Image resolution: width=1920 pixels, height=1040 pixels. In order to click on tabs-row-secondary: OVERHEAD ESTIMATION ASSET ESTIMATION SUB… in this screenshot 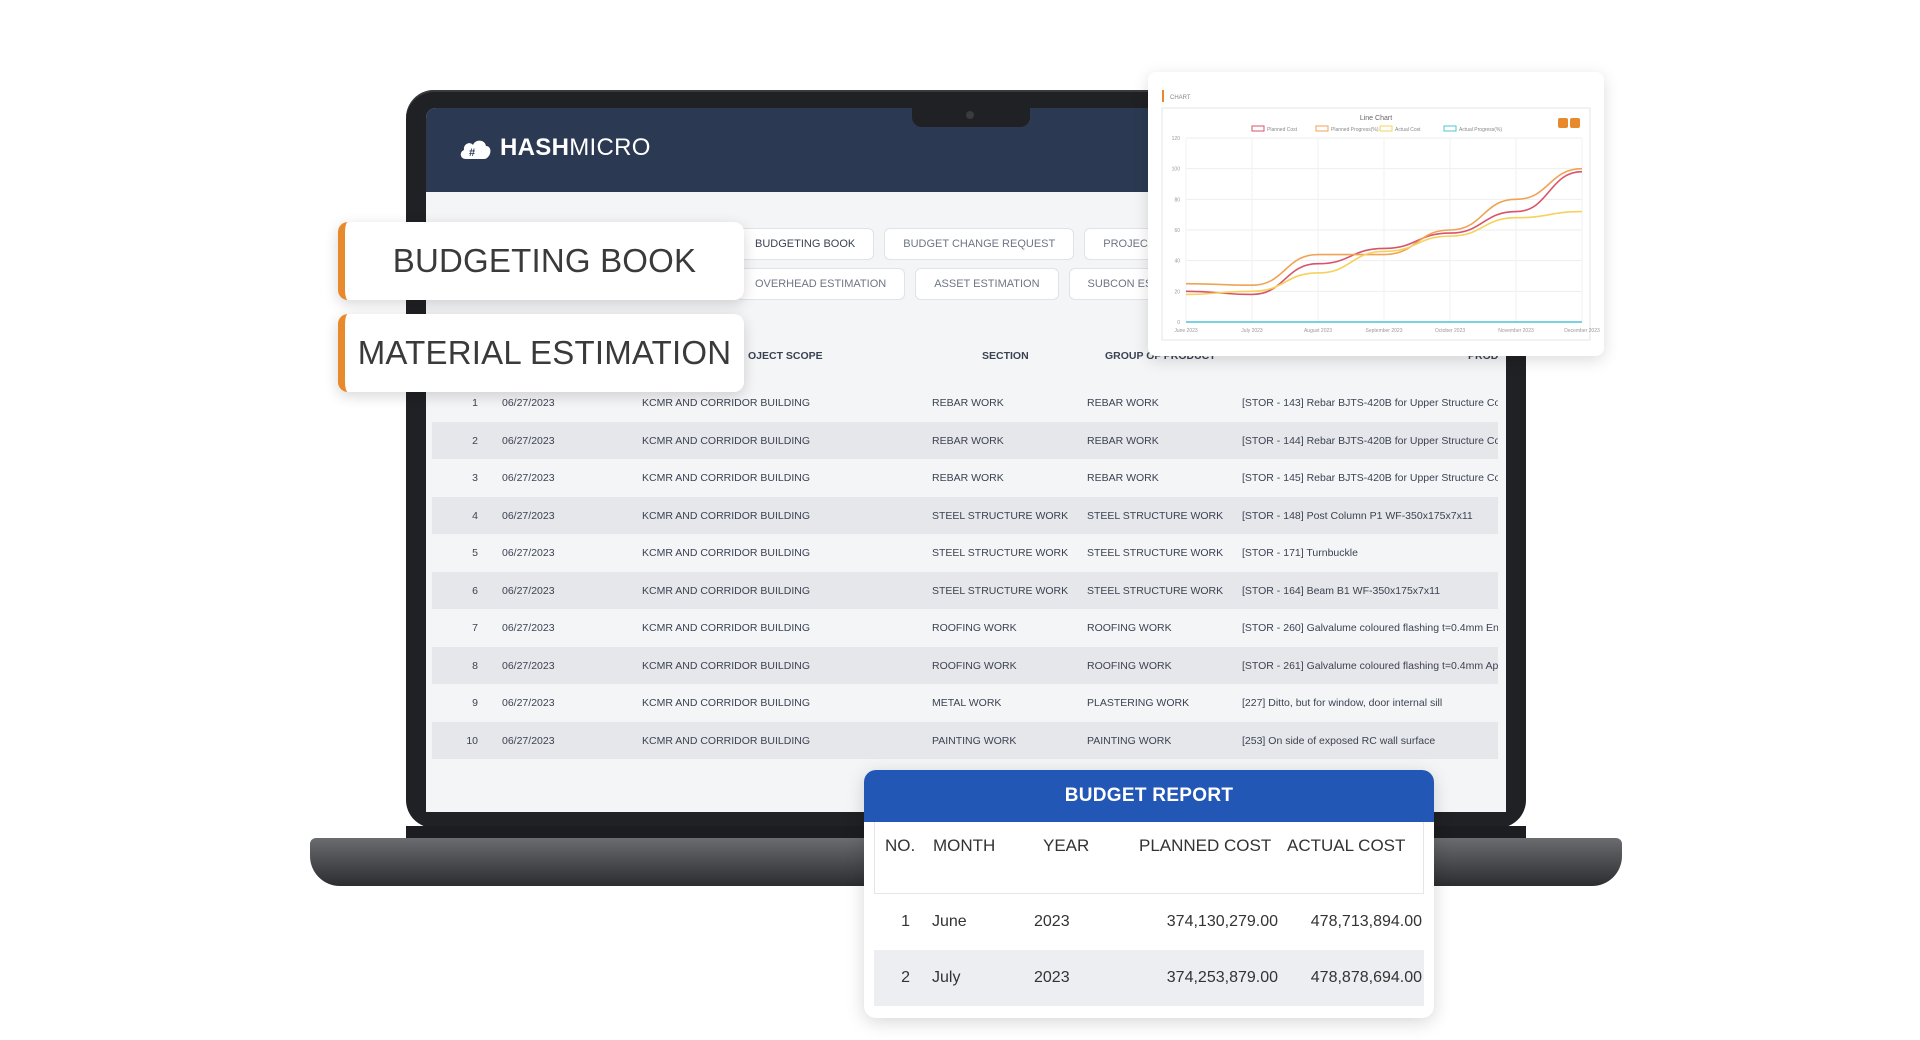, I will do `click(959, 284)`.